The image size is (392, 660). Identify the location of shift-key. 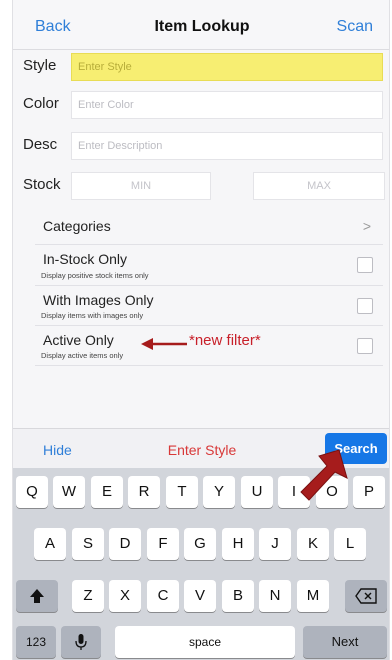
(37, 596).